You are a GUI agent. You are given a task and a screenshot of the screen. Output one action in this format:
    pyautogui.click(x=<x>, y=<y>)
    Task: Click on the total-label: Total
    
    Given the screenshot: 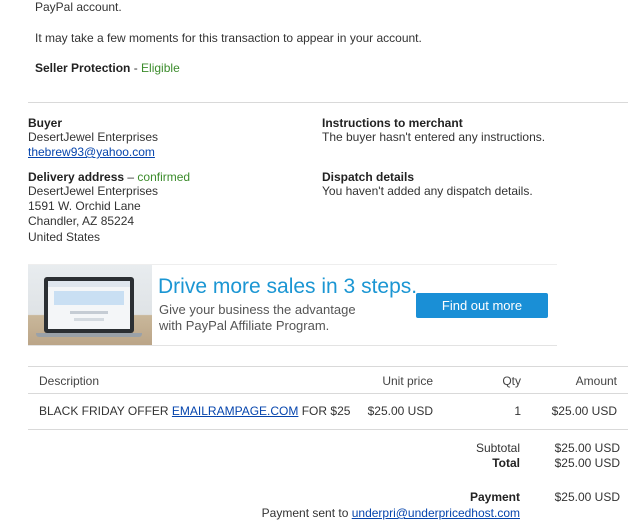 What is the action you would take?
    pyautogui.click(x=506, y=463)
    